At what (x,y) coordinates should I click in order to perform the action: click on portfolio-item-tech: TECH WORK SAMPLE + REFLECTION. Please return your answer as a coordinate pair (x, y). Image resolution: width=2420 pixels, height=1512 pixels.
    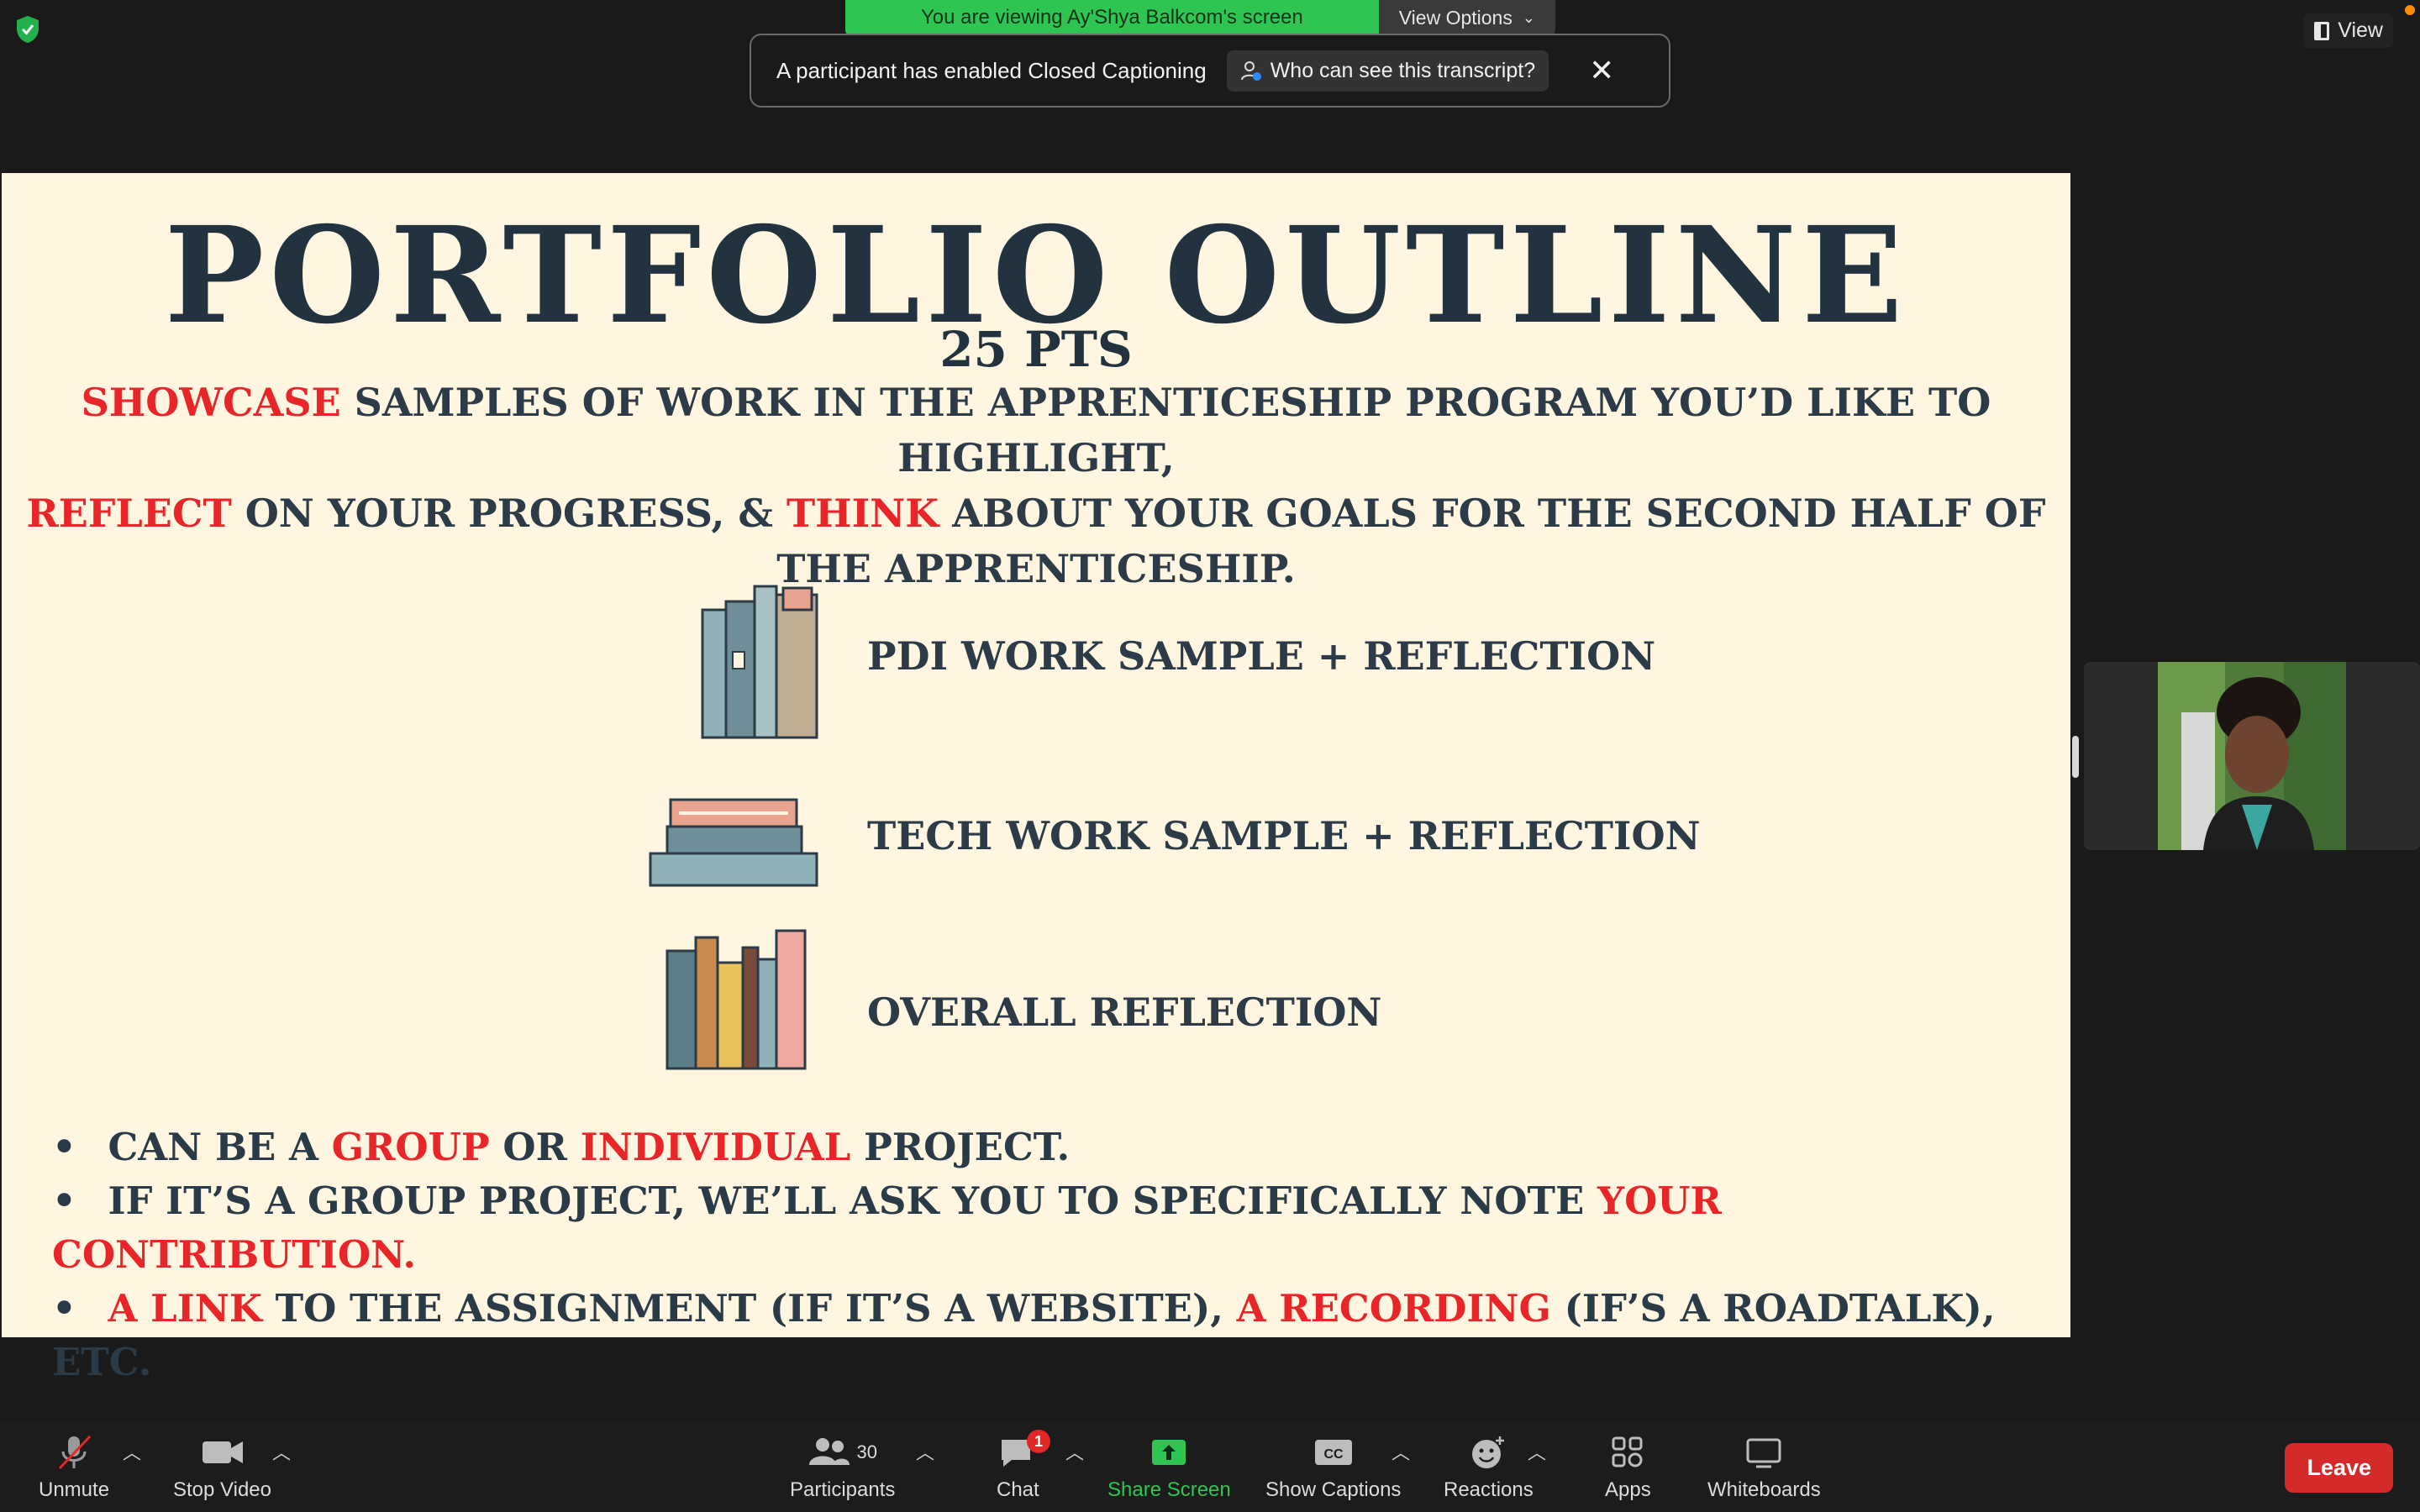
    Looking at the image, I should click on (1284, 835).